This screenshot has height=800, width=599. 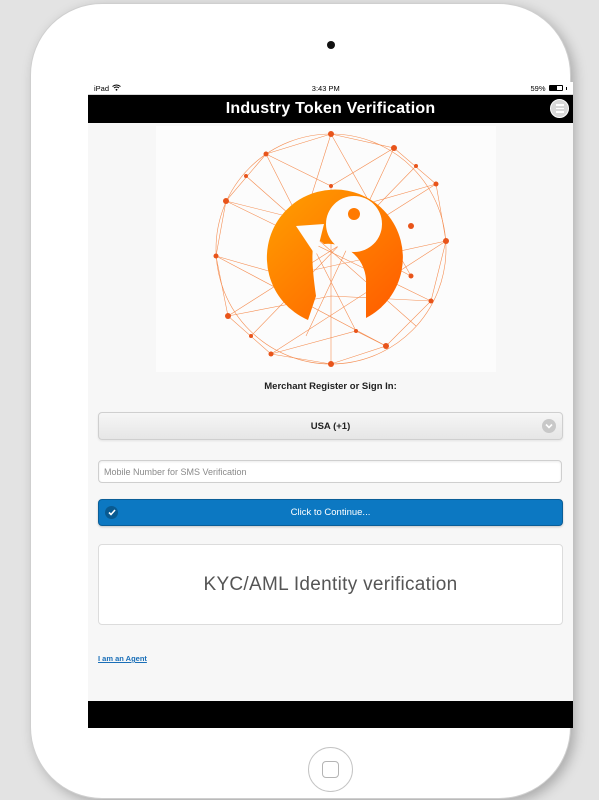 I want to click on home-button, so click(x=330, y=769).